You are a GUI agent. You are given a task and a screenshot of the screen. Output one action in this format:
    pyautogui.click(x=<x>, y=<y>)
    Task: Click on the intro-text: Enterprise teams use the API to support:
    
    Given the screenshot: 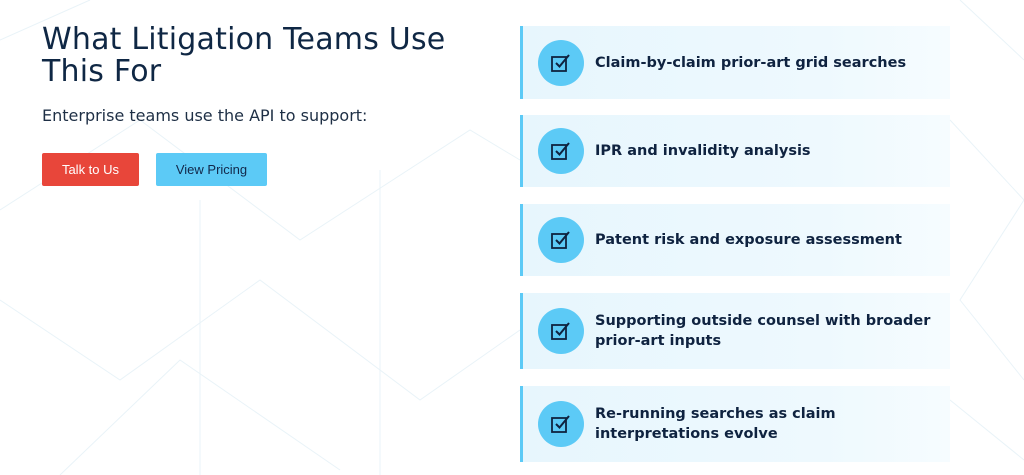 What is the action you would take?
    pyautogui.click(x=205, y=115)
    